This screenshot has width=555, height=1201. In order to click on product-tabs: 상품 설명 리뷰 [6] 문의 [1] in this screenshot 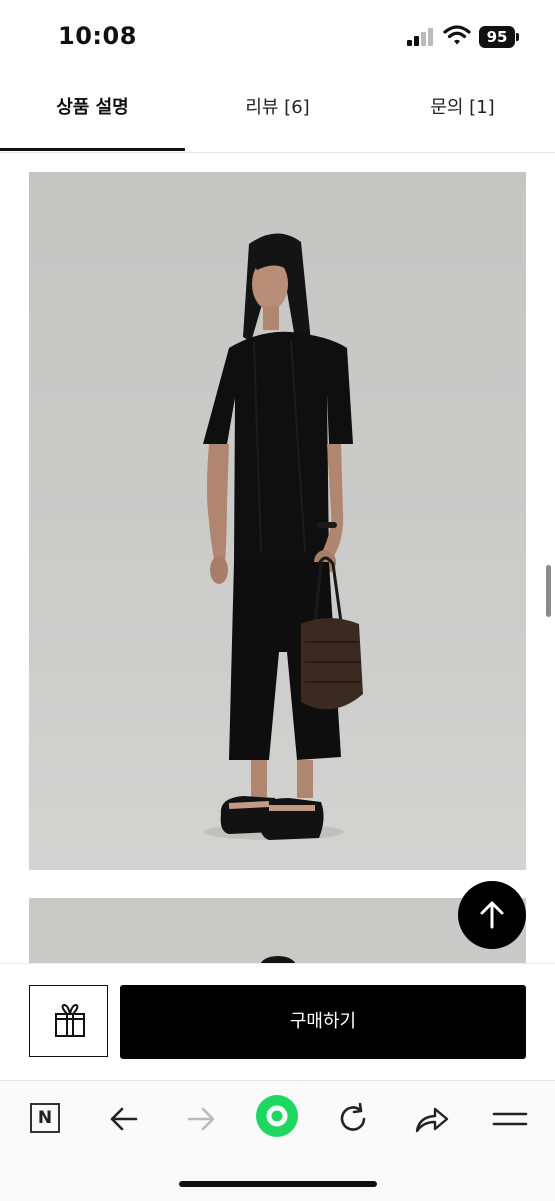, I will do `click(277, 112)`.